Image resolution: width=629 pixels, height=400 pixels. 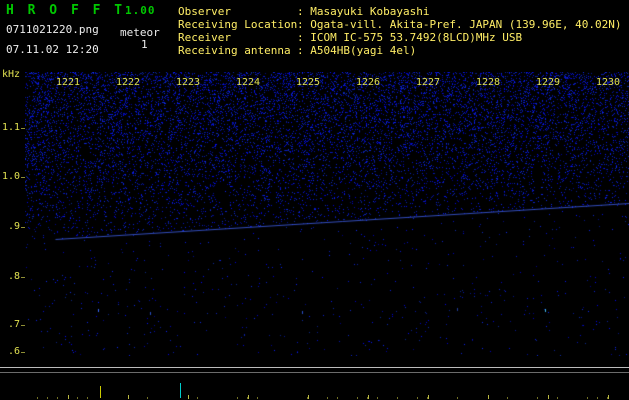 I want to click on signal-level-trace-lower, so click(x=314, y=372).